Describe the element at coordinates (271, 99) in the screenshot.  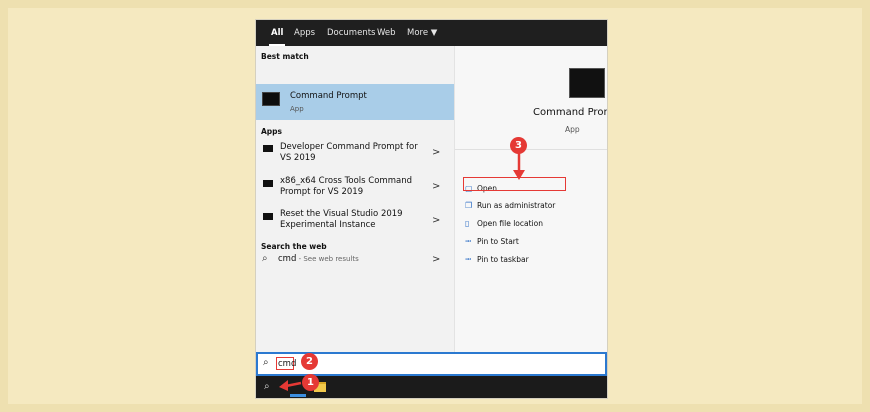
I see `command-prompt-icon` at that location.